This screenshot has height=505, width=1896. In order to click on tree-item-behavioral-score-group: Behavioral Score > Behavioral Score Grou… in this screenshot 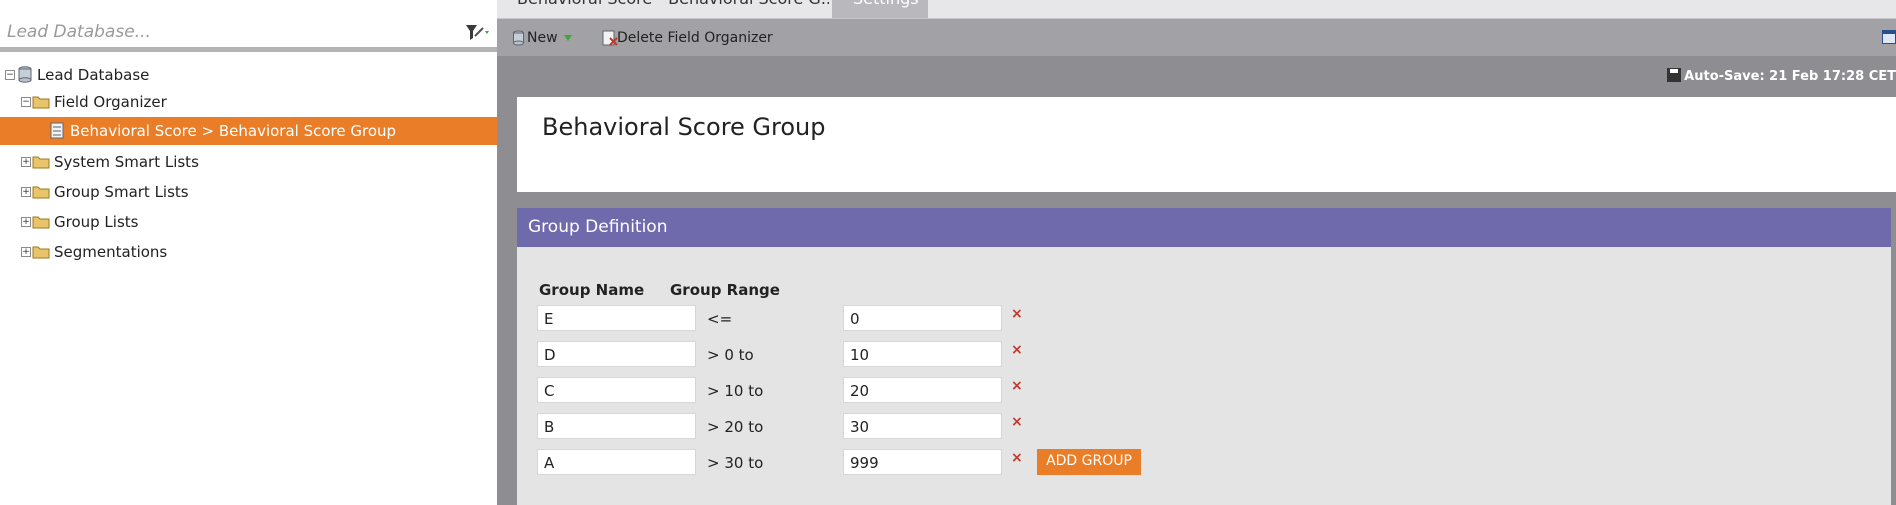, I will do `click(248, 131)`.